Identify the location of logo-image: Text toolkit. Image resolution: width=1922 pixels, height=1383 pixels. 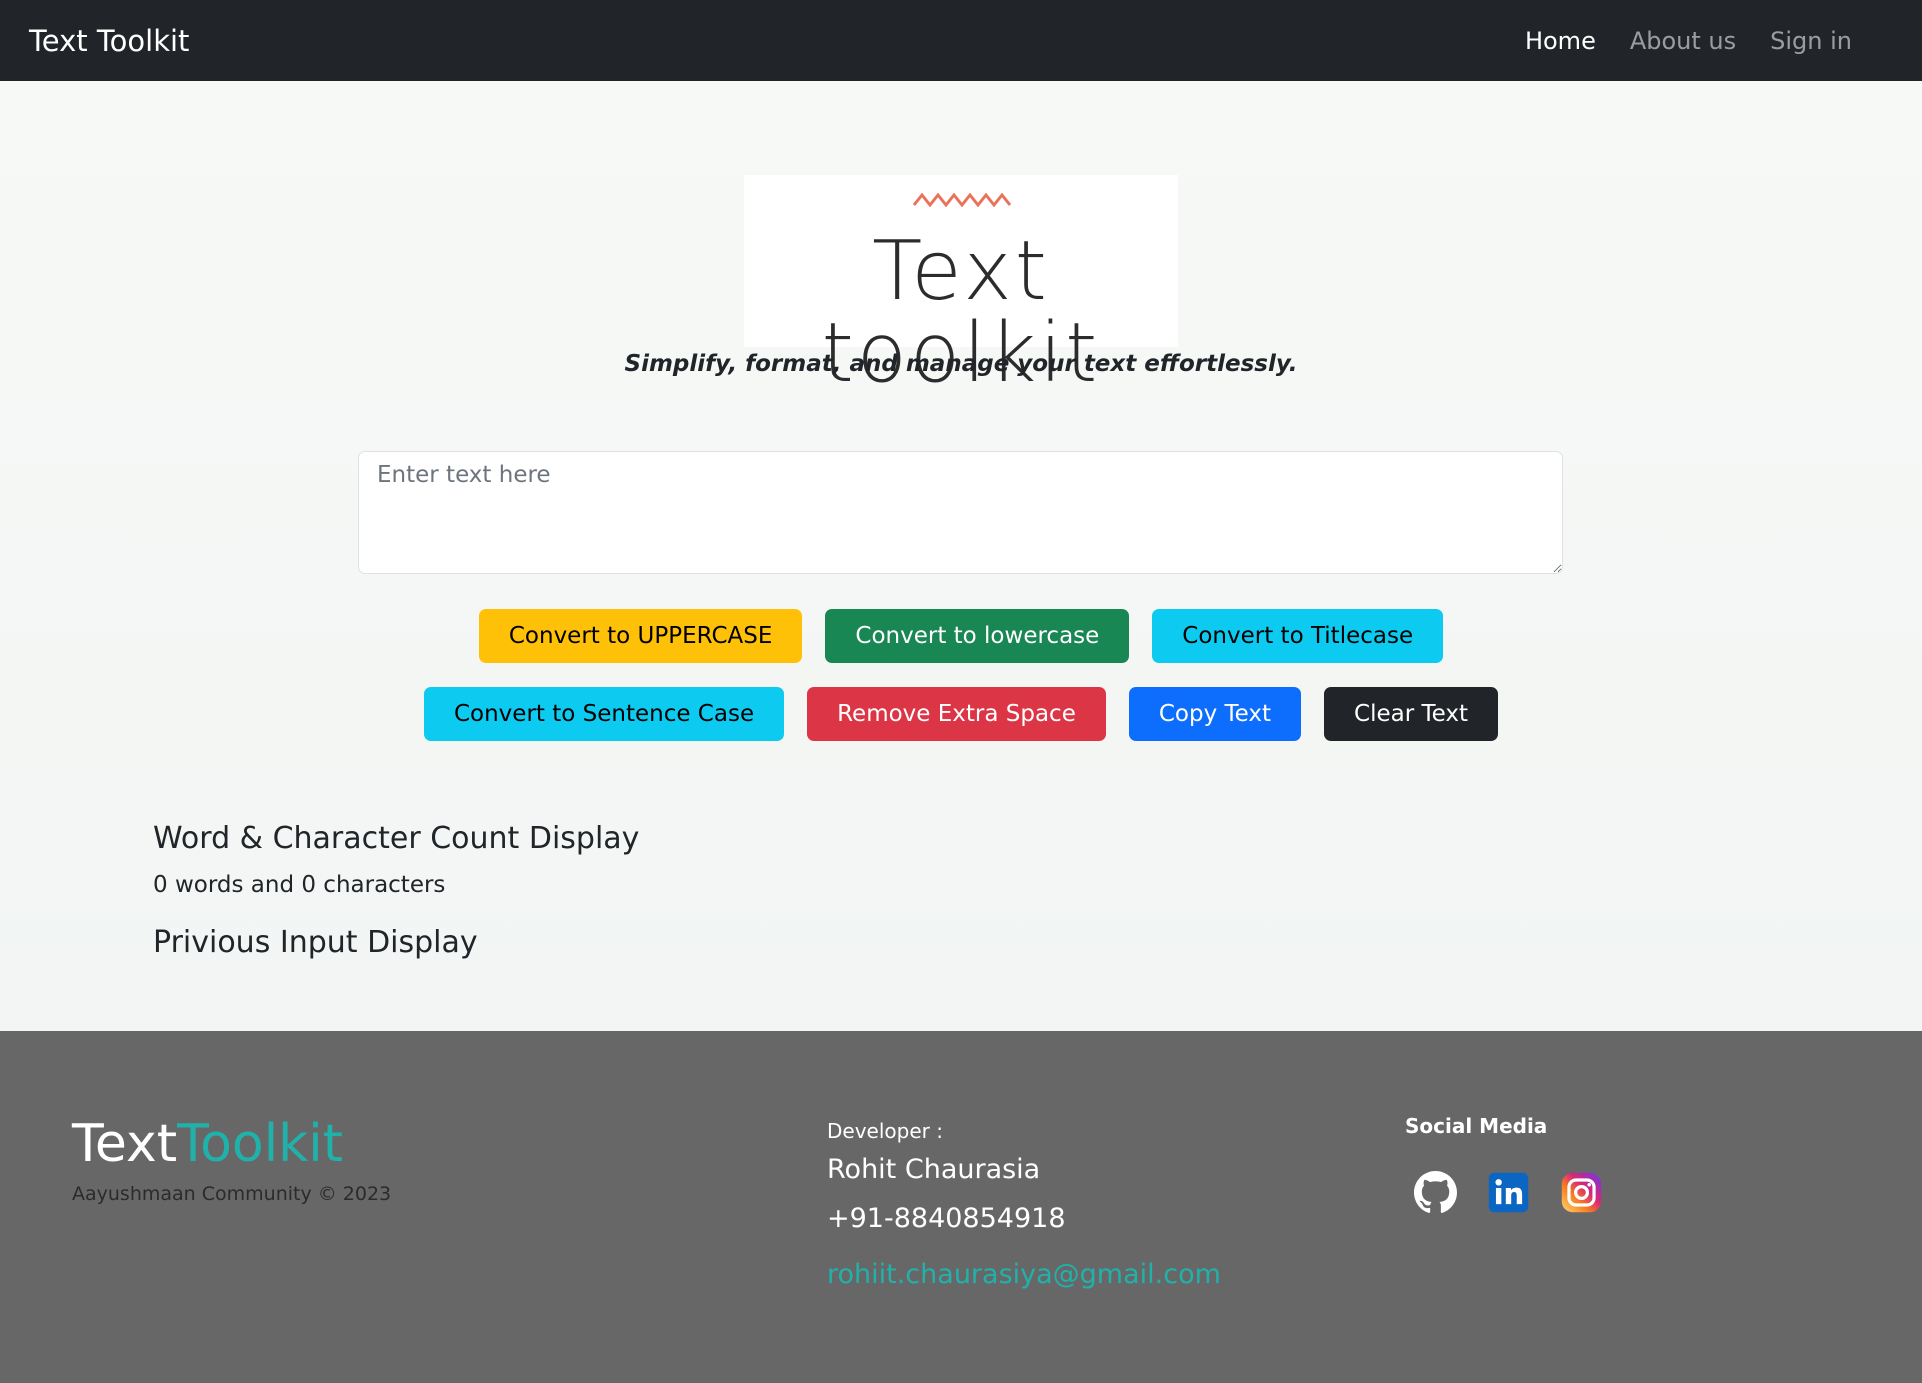
(961, 285).